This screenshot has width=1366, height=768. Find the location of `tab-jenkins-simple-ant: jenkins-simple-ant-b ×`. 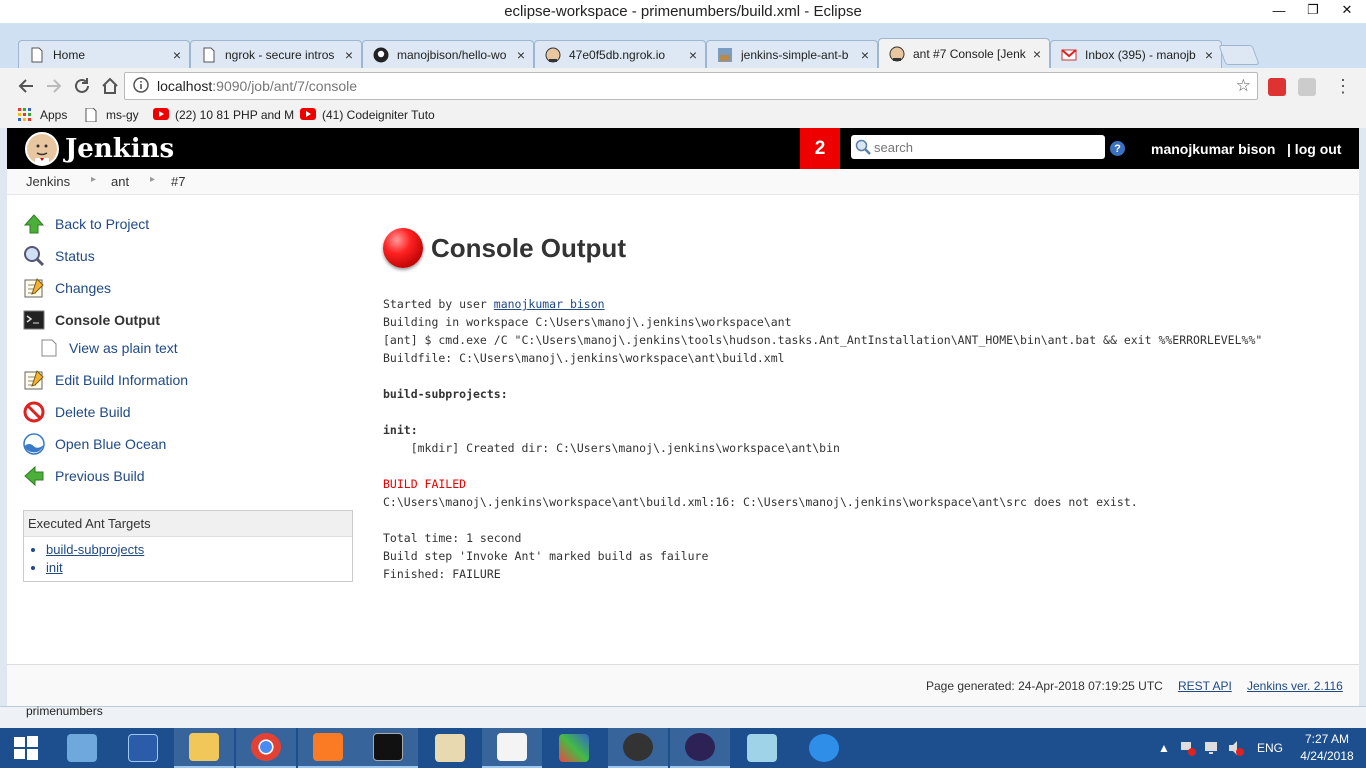

tab-jenkins-simple-ant: jenkins-simple-ant-b × is located at coordinates (792, 54).